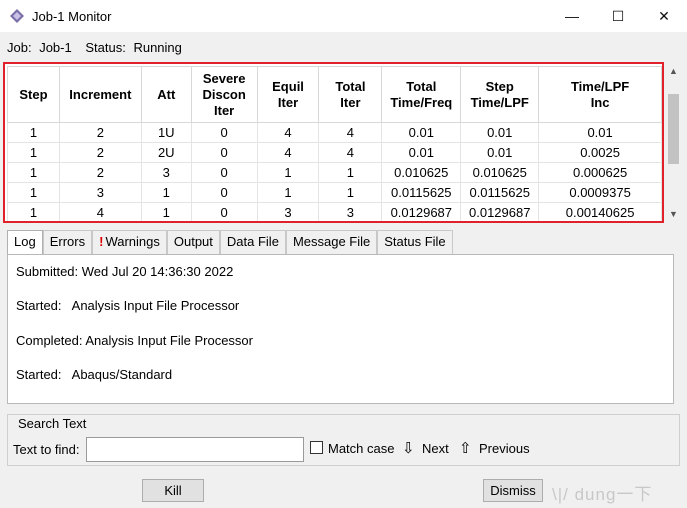 This screenshot has width=687, height=508. Describe the element at coordinates (500, 192) in the screenshot. I see `table-cell: 0.0115625` at that location.